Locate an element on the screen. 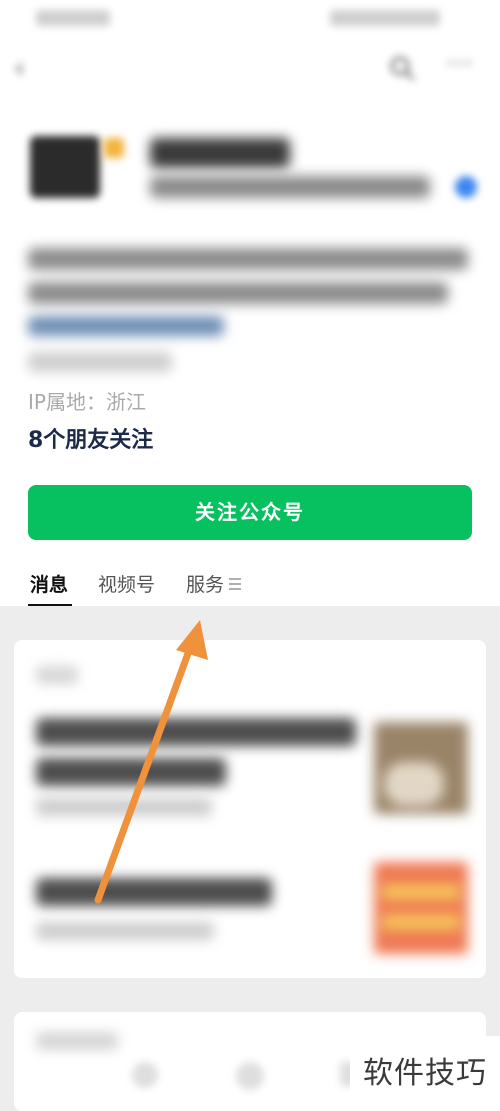  system-home-icon is located at coordinates (250, 1076).